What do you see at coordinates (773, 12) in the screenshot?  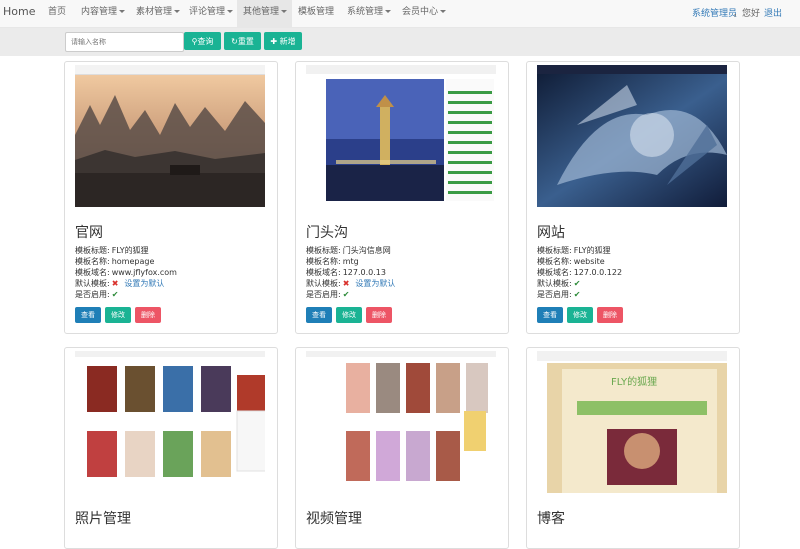 I see `logout-link: 退出` at bounding box center [773, 12].